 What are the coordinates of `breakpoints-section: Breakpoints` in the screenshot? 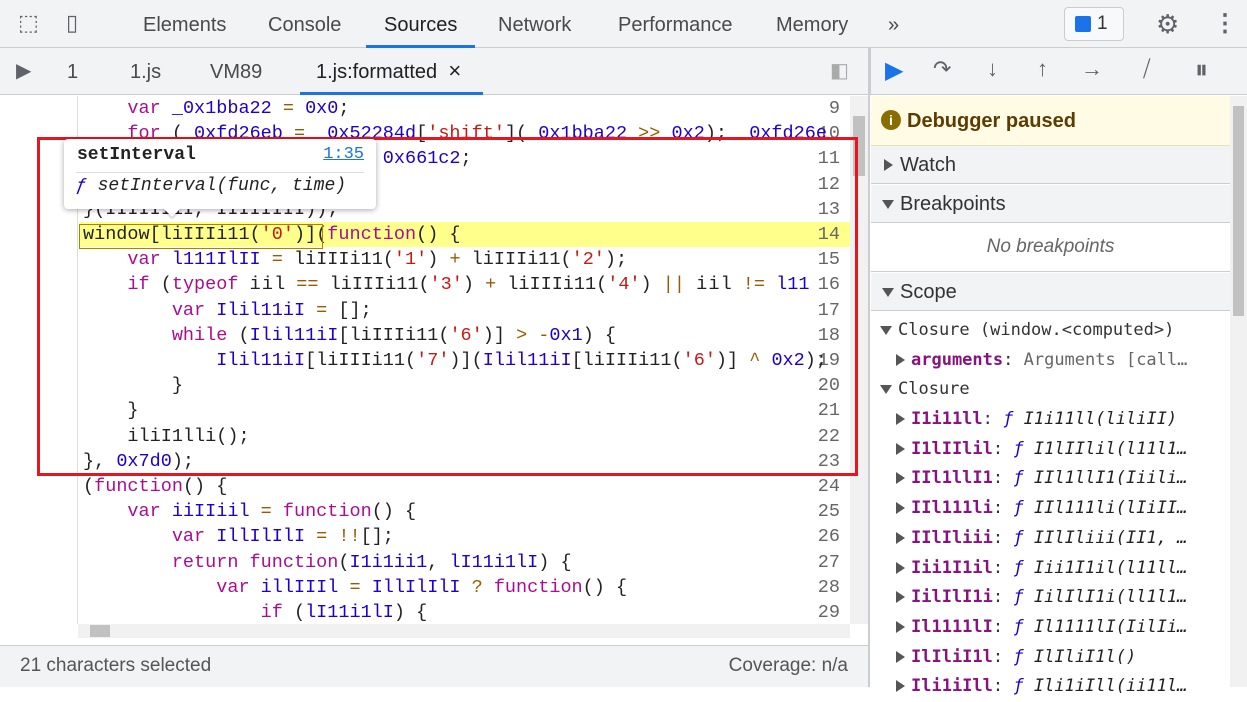 It's located at (1050, 204).